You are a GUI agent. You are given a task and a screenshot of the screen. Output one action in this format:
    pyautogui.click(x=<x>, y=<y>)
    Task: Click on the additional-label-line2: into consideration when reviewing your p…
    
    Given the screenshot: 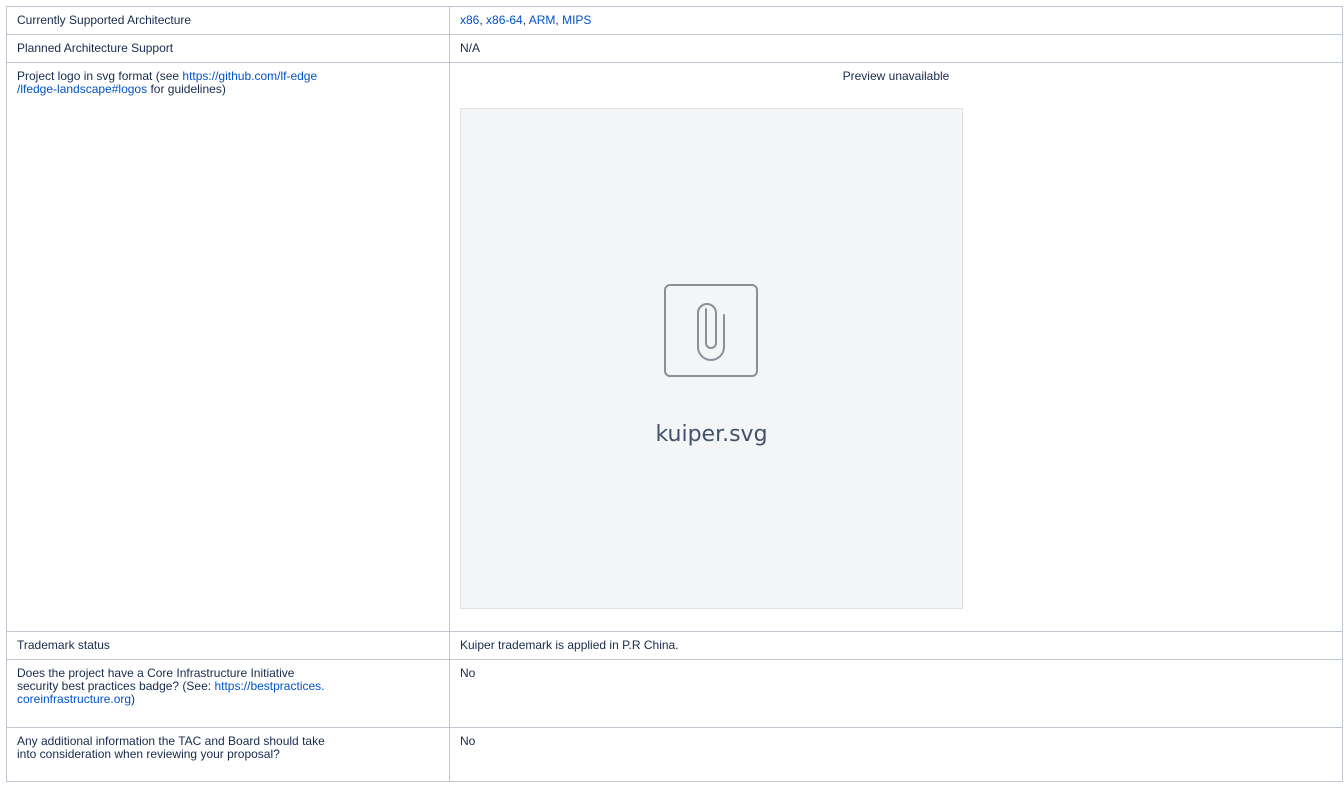 What is the action you would take?
    pyautogui.click(x=148, y=754)
    